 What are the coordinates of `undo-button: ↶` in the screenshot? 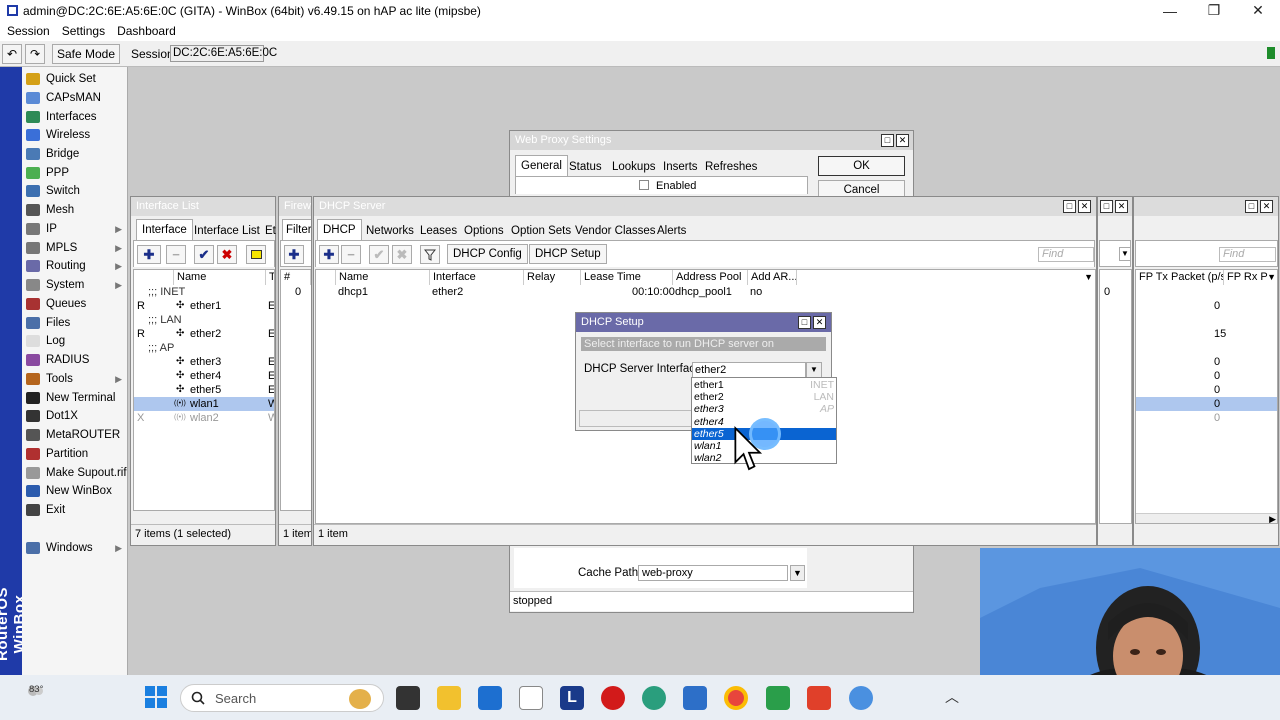 It's located at (12, 54).